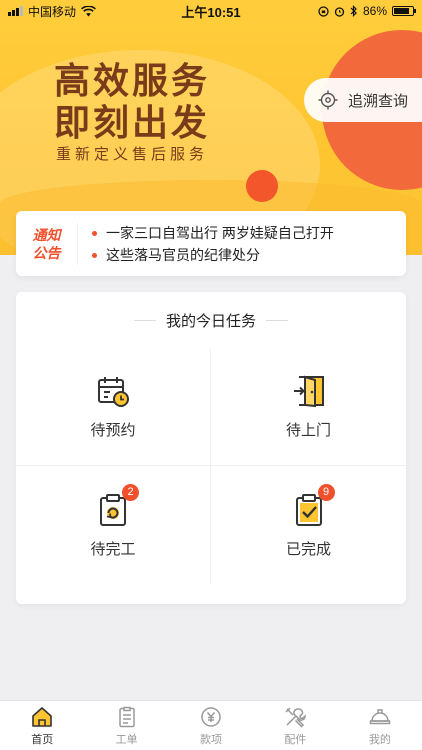 This screenshot has width=422, height=750. Describe the element at coordinates (113, 525) in the screenshot. I see `task-pending-completion: 2 待完工` at that location.